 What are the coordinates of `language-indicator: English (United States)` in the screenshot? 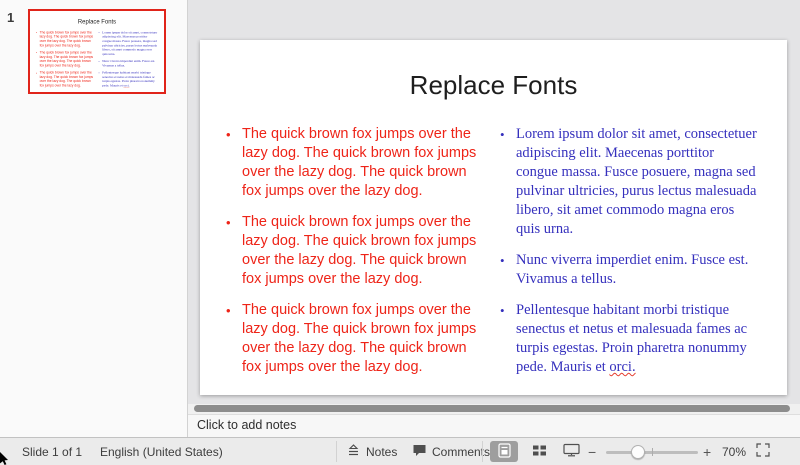 It's located at (161, 451).